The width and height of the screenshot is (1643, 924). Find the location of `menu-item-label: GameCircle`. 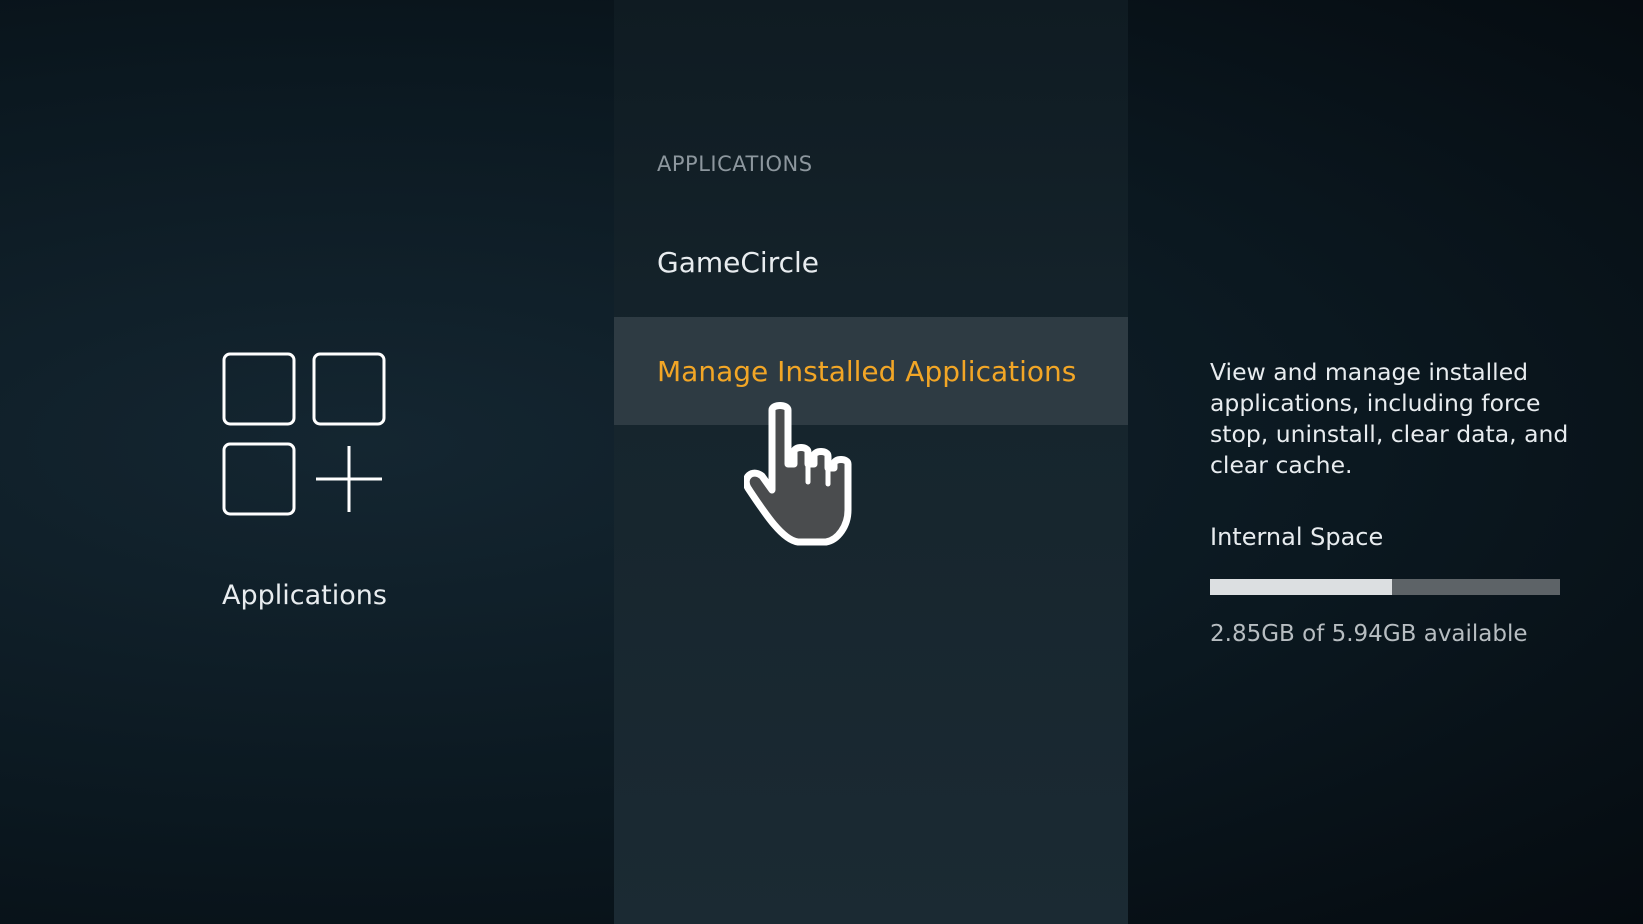

menu-item-label: GameCircle is located at coordinates (738, 262).